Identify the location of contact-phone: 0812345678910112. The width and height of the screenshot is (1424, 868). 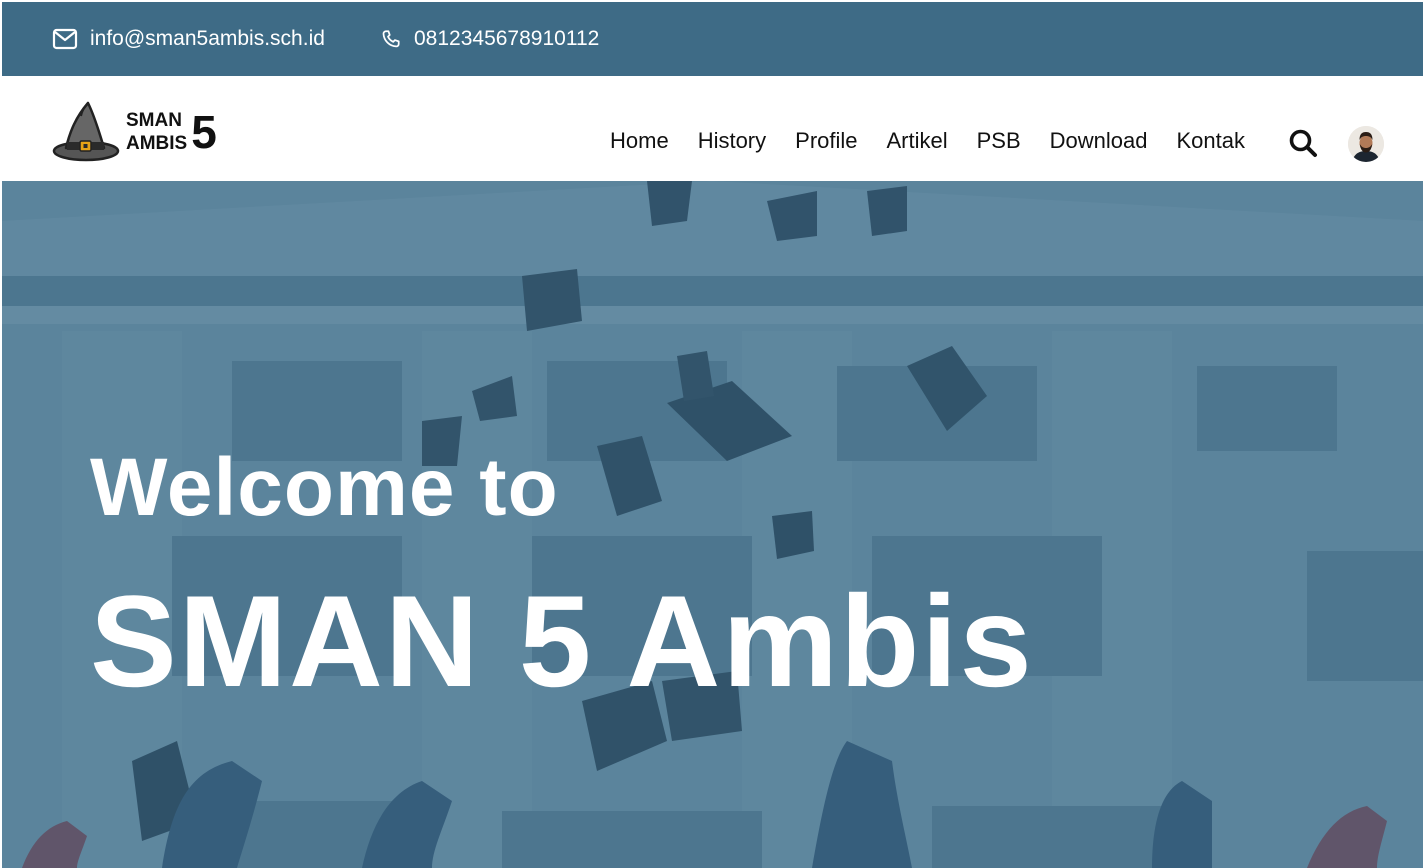
(489, 39).